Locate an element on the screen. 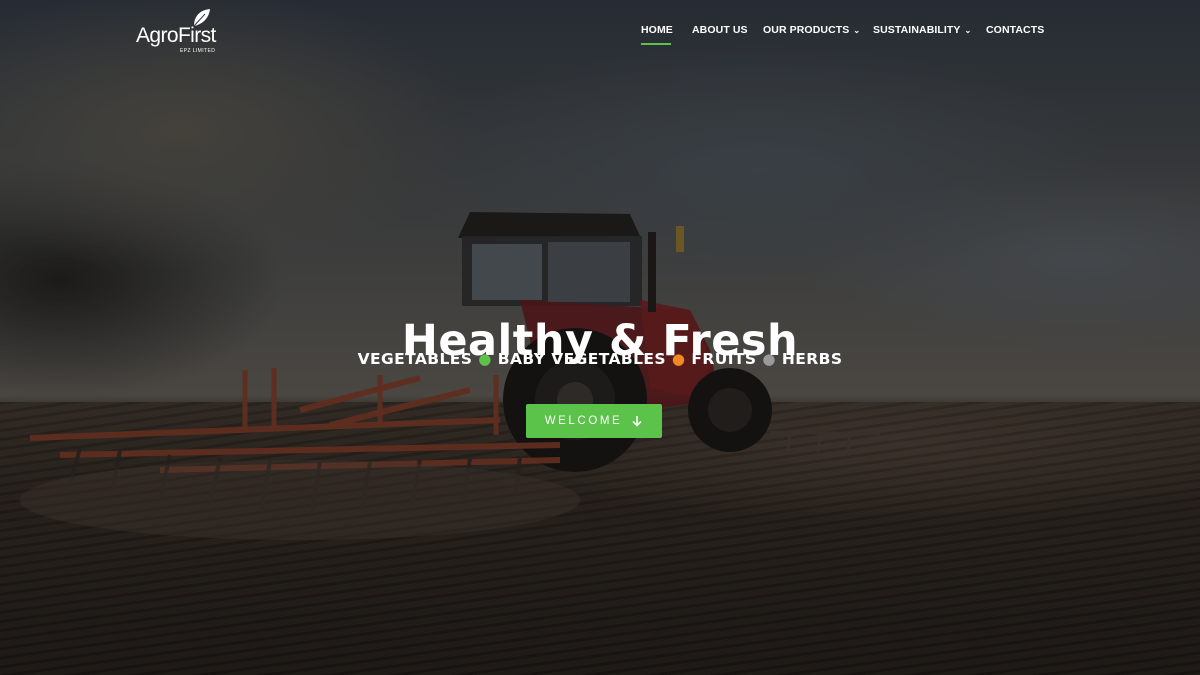 The image size is (1200, 675). nav-item-home: HOME is located at coordinates (657, 34).